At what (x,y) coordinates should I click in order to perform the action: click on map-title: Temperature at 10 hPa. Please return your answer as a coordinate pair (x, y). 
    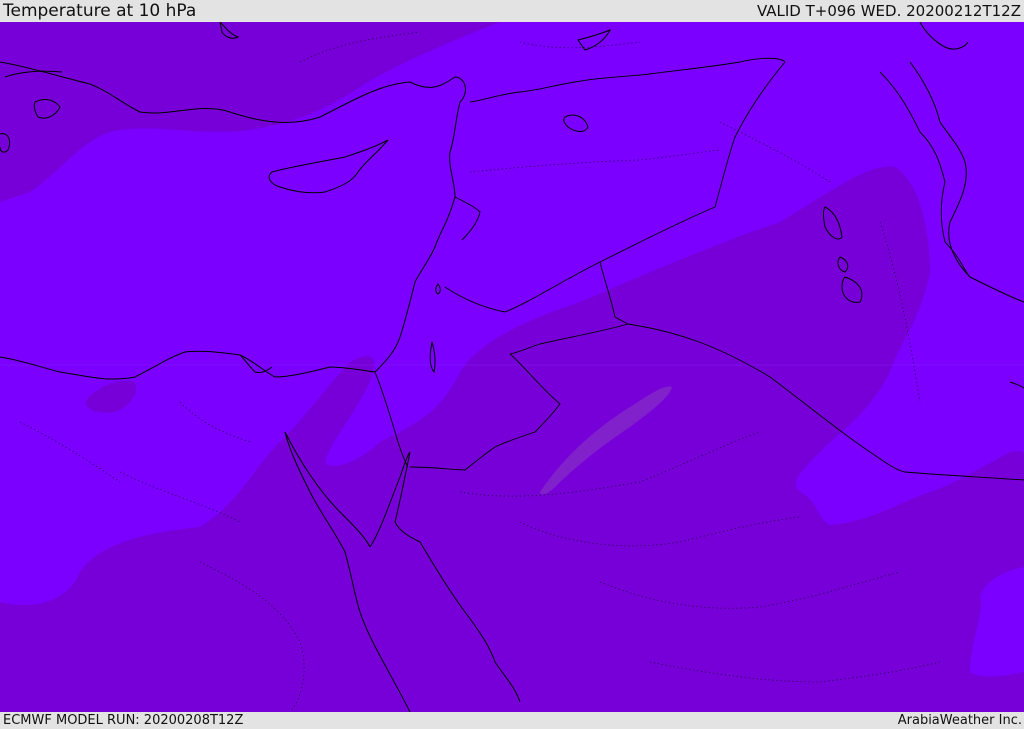
    Looking at the image, I should click on (100, 11).